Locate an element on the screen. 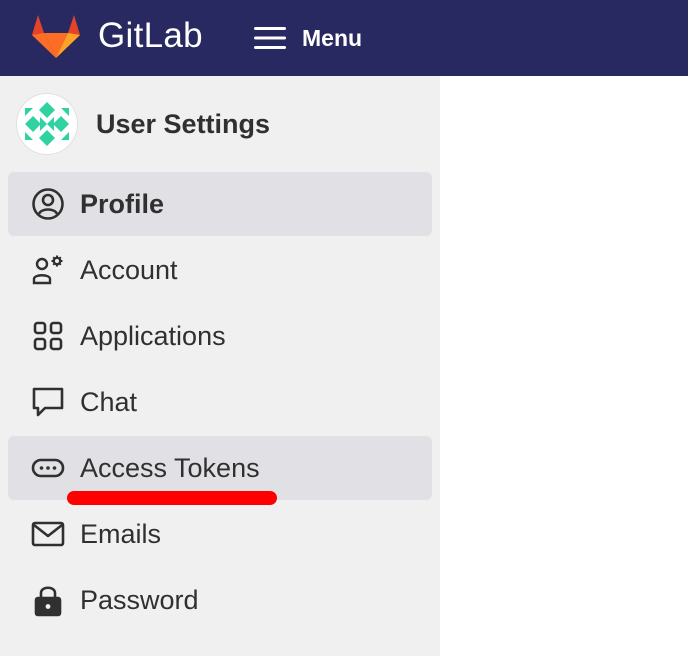 This screenshot has height=656, width=688. sidebar-item-label: Emails is located at coordinates (121, 533).